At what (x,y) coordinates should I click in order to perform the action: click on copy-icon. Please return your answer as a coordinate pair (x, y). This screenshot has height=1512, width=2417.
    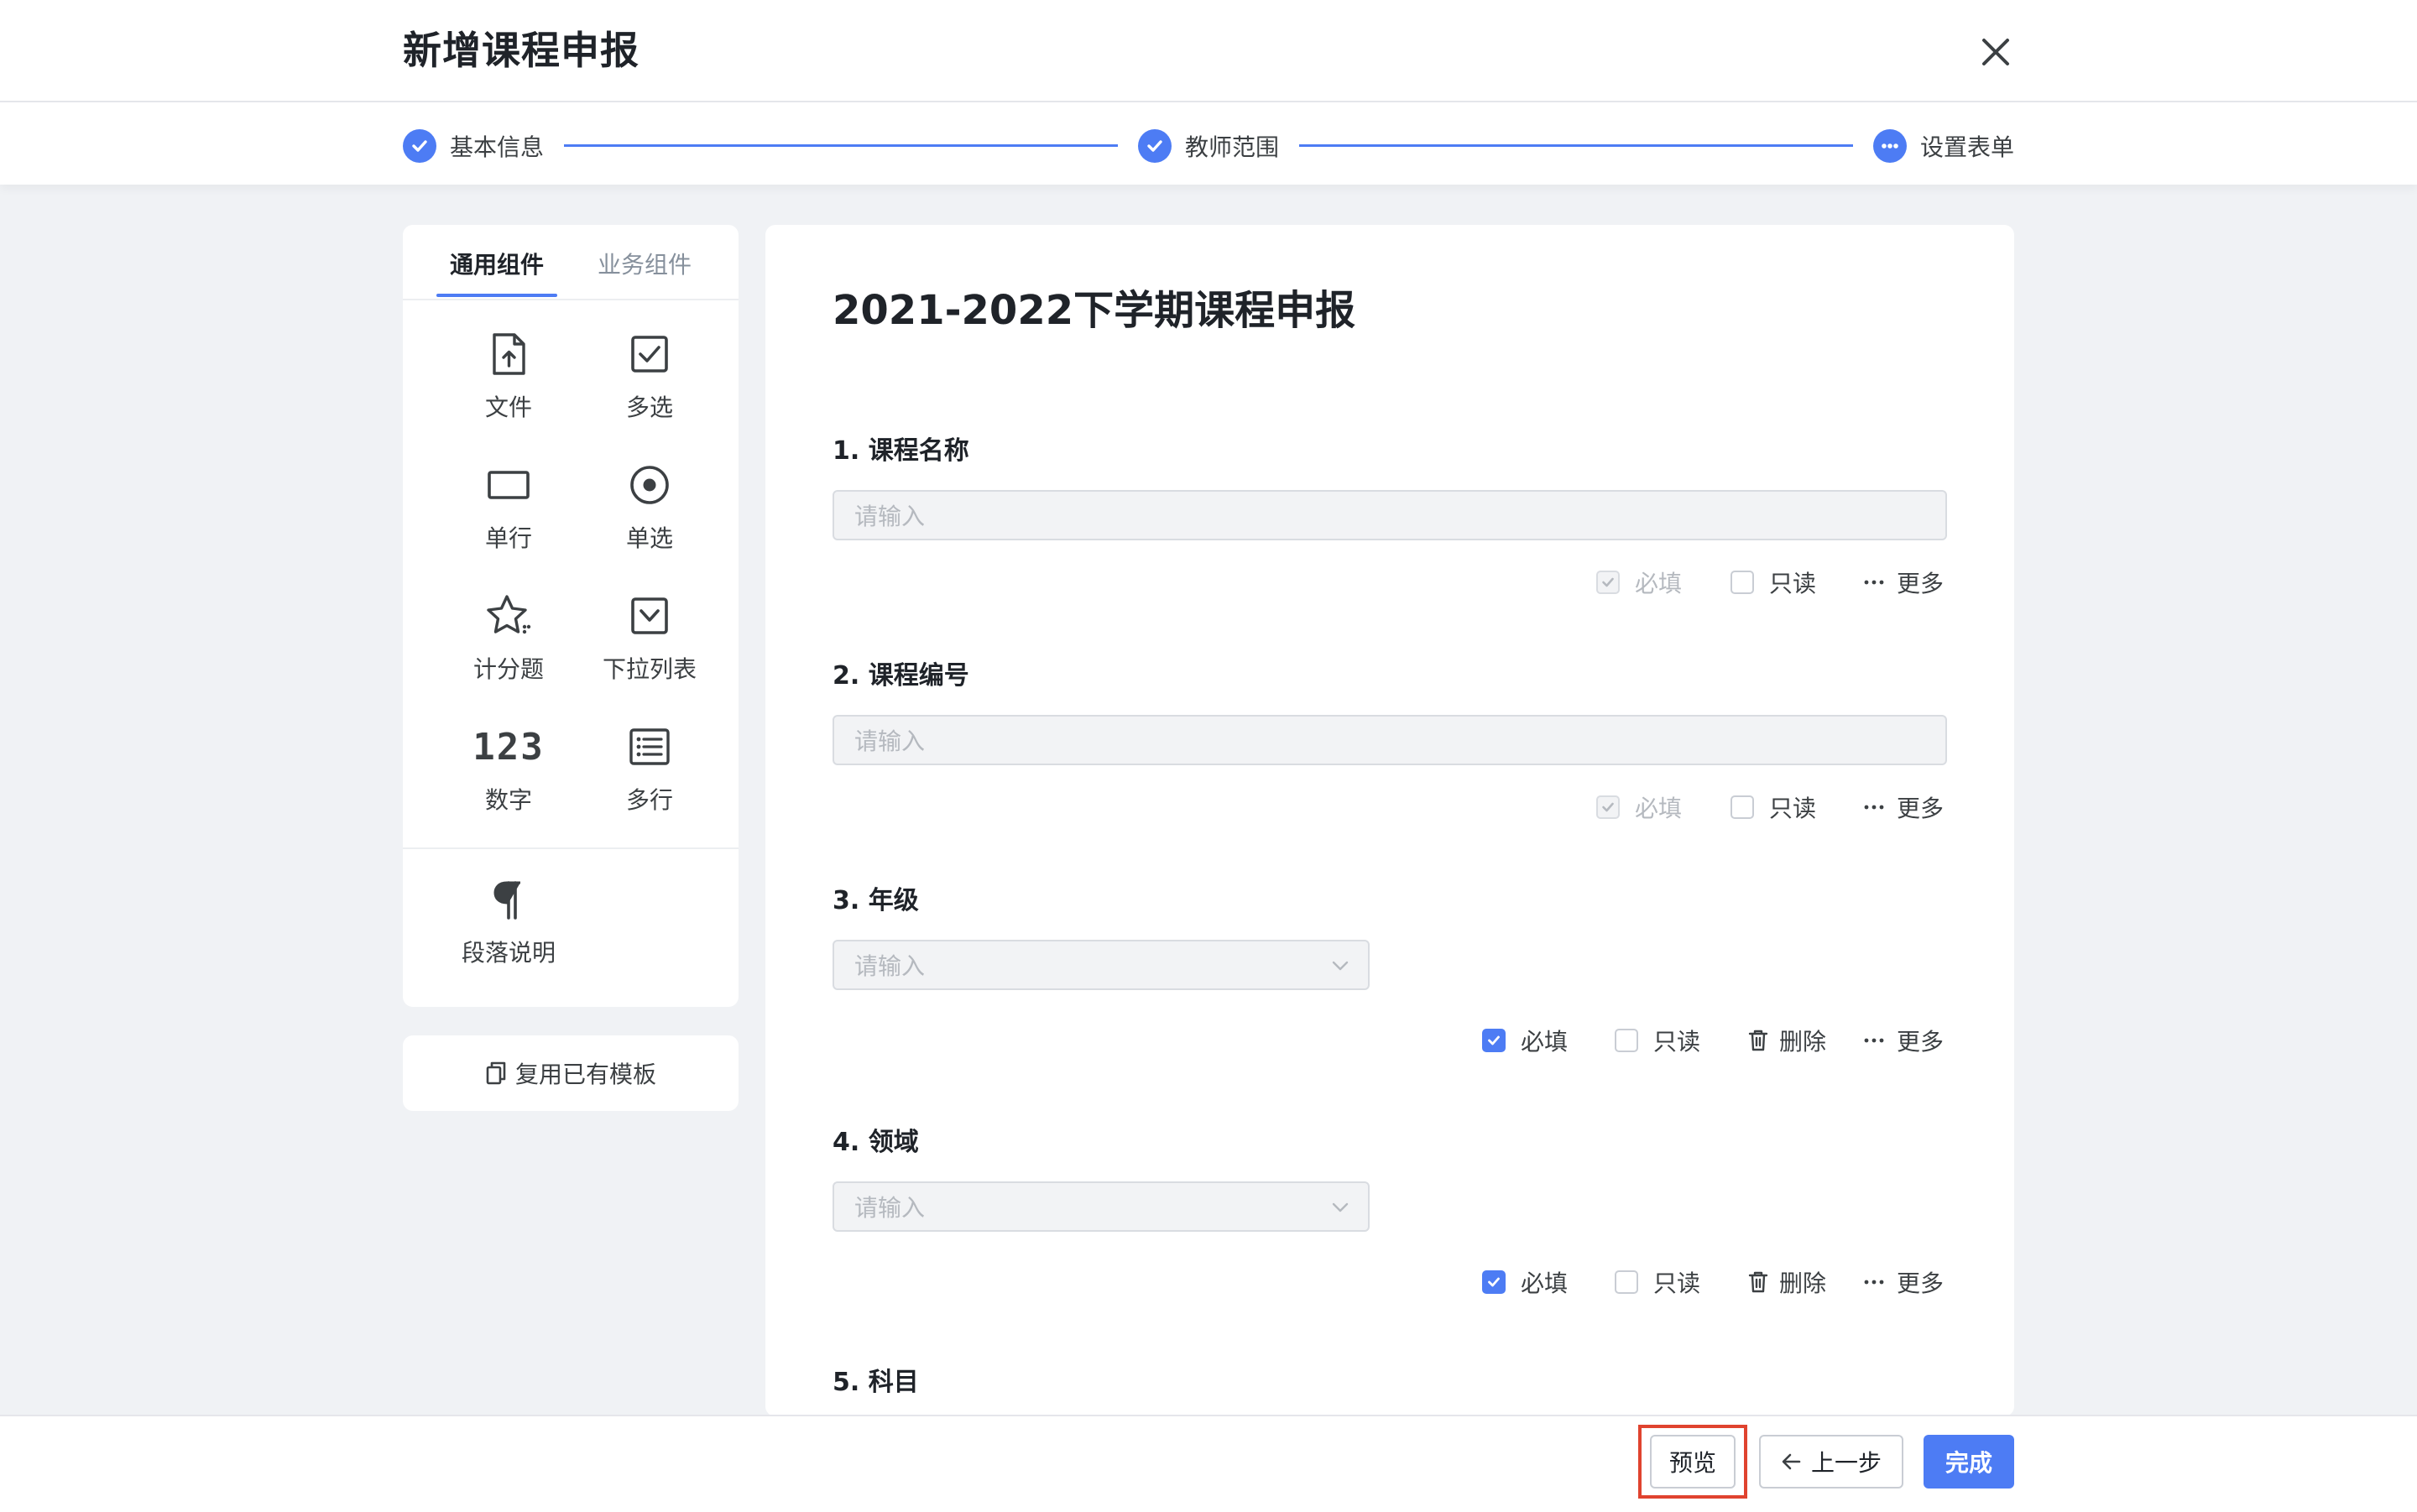
    Looking at the image, I should click on (496, 1073).